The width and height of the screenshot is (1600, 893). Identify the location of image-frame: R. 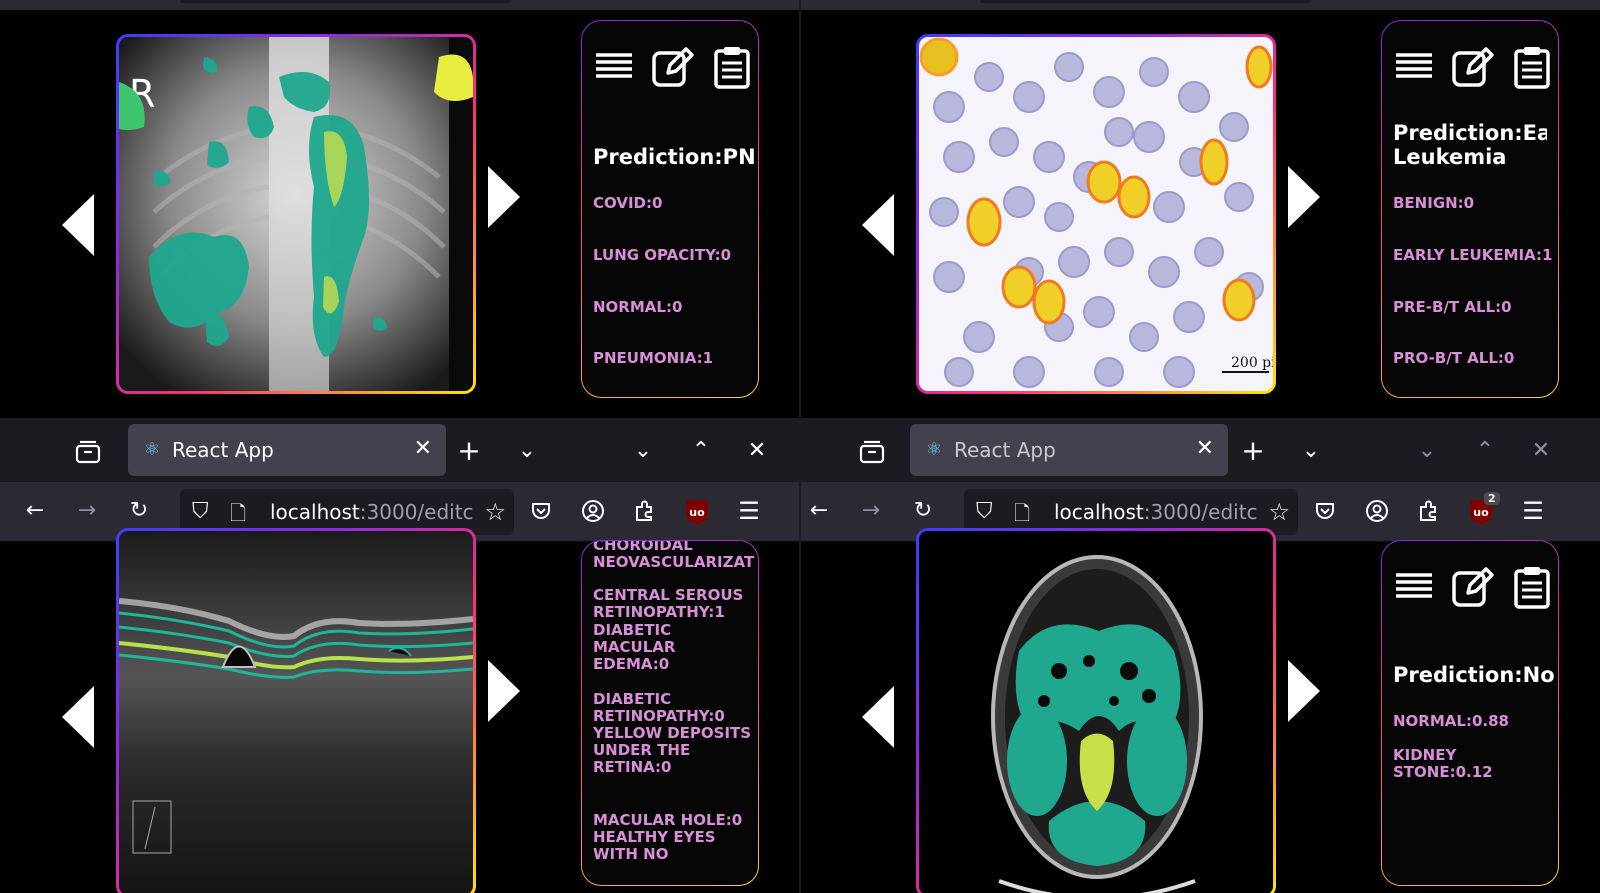
(296, 214).